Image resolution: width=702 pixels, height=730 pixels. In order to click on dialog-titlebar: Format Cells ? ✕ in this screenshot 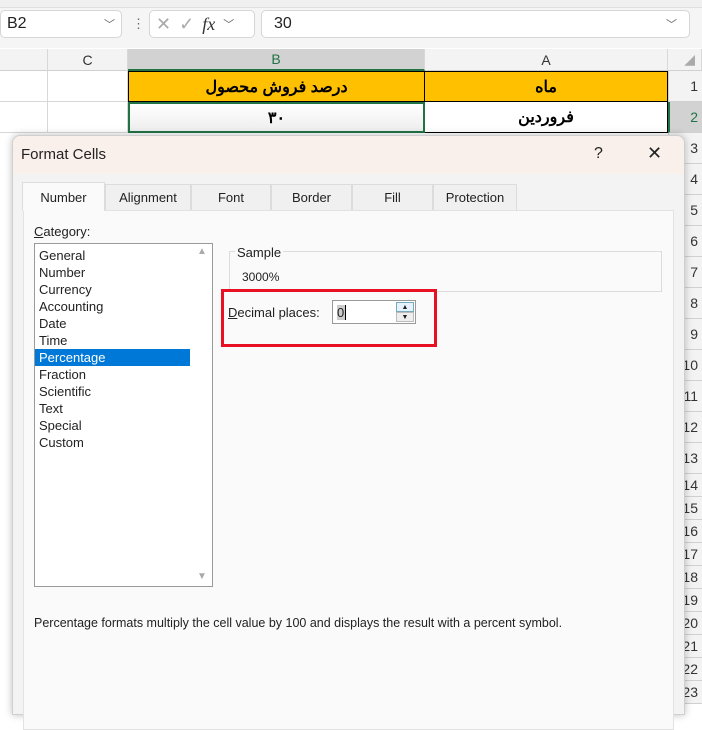, I will do `click(348, 155)`.